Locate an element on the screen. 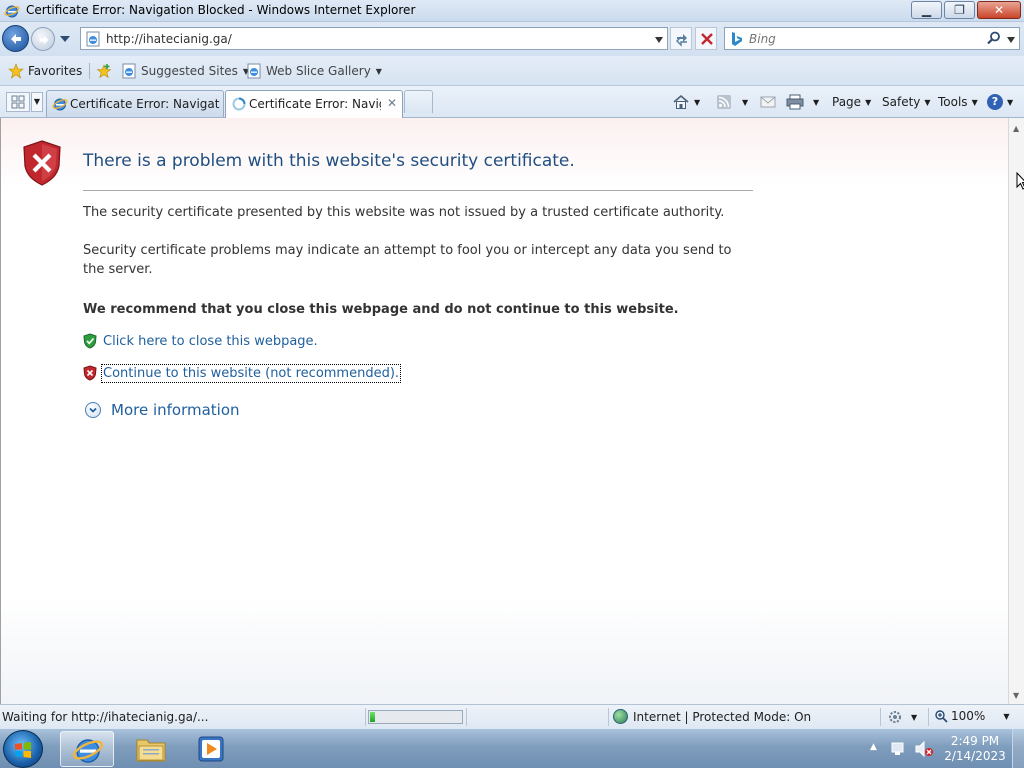 The image size is (1024, 768). back-button is located at coordinates (15, 38).